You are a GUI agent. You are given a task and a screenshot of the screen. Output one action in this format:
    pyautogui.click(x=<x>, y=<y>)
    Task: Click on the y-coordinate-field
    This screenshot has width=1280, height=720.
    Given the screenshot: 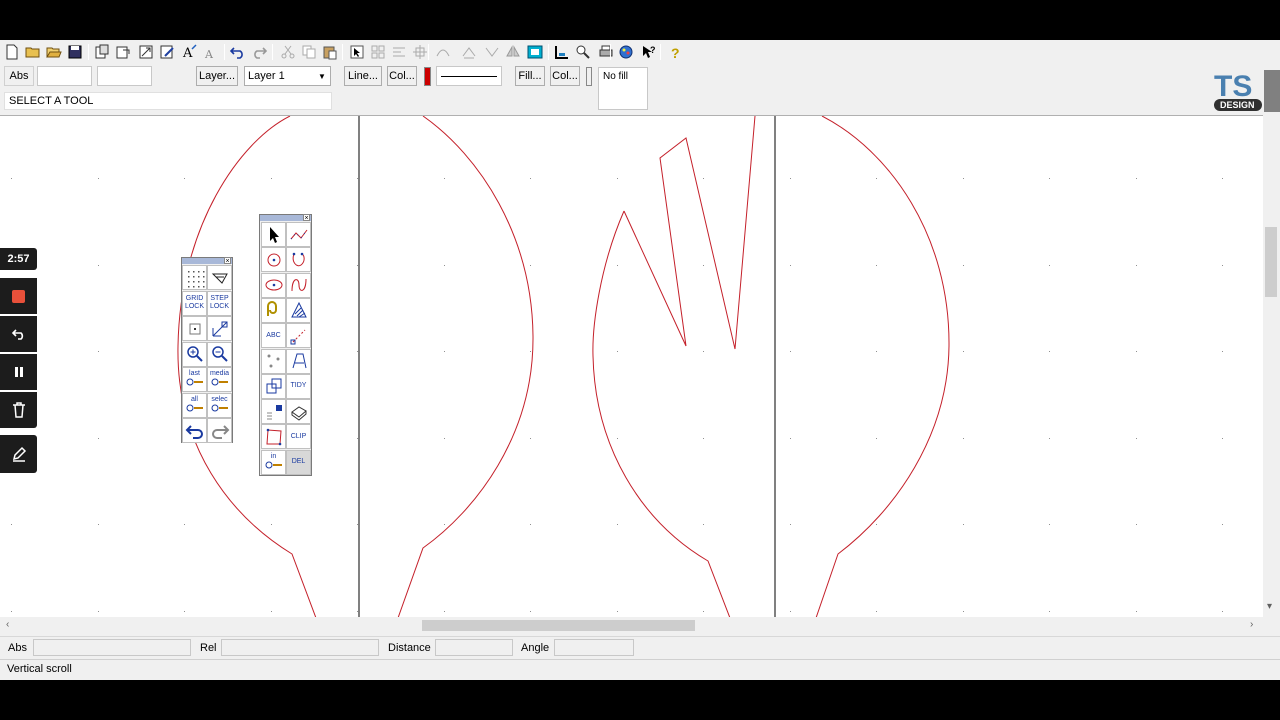 What is the action you would take?
    pyautogui.click(x=124, y=76)
    